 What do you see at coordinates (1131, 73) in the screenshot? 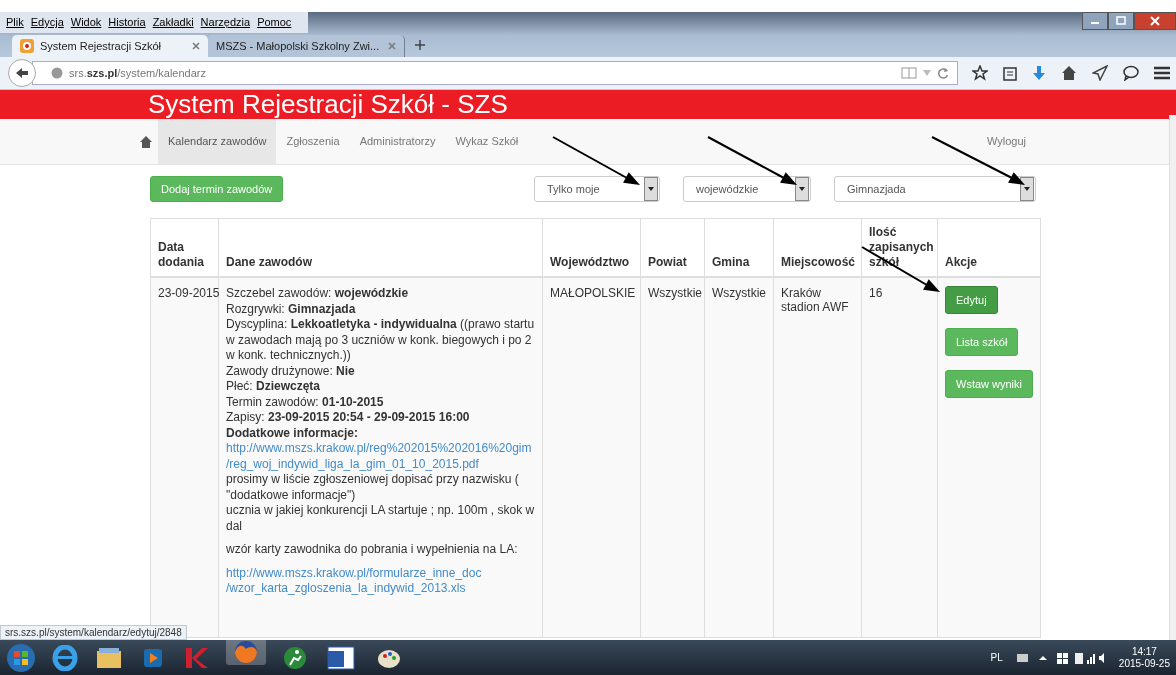
I see `speech-bubble-icon` at bounding box center [1131, 73].